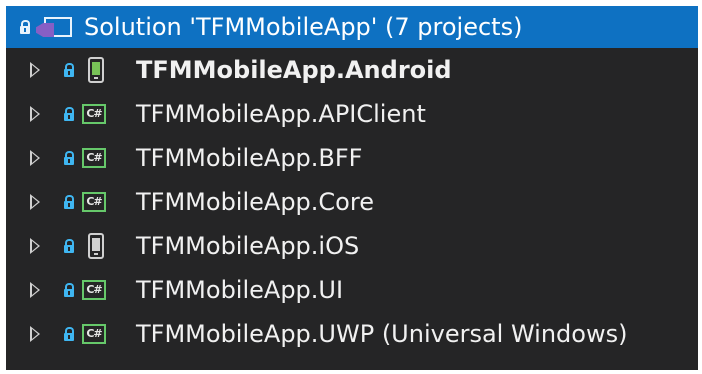 Image resolution: width=702 pixels, height=374 pixels. Describe the element at coordinates (352, 290) in the screenshot. I see `project-node-ui: C# TFMMobileApp.UI` at that location.